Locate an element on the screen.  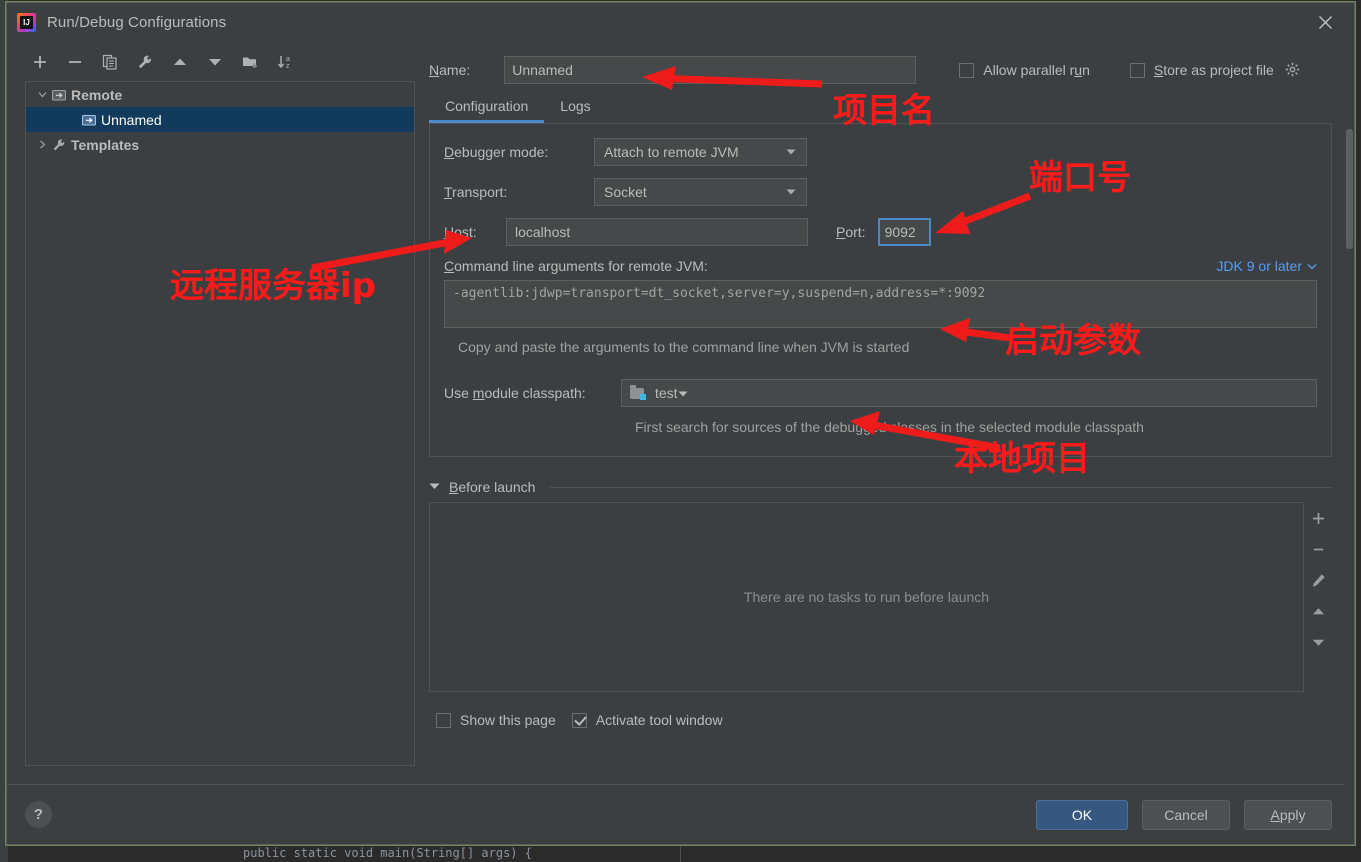
scrollbar-thumb is located at coordinates (1349, 189).